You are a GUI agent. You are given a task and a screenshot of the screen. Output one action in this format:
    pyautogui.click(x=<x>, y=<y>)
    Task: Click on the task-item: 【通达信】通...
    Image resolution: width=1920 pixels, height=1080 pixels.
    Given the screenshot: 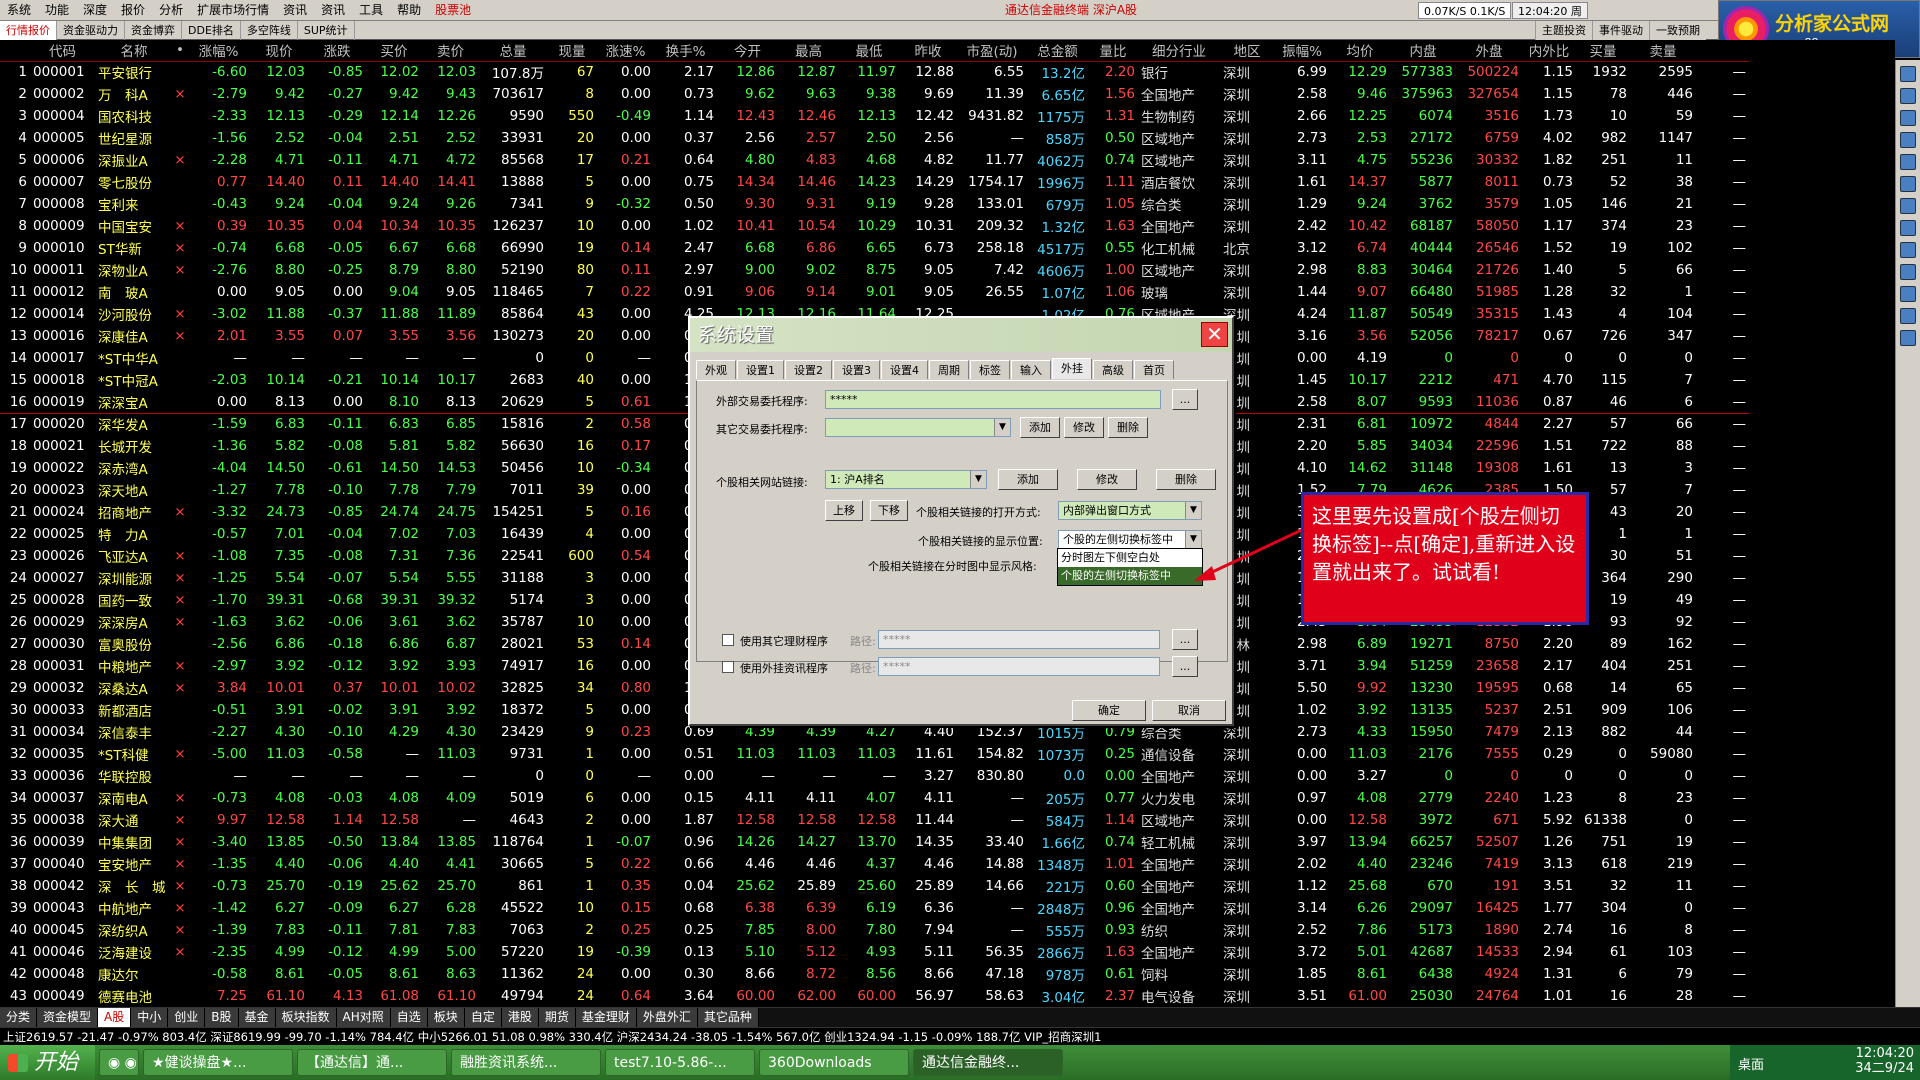 What is the action you would take?
    pyautogui.click(x=372, y=1062)
    